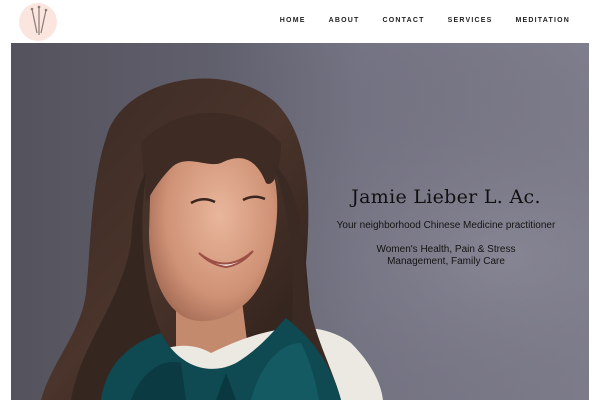 The image size is (600, 400). Describe the element at coordinates (404, 20) in the screenshot. I see `nav-contact: CONTACT` at that location.